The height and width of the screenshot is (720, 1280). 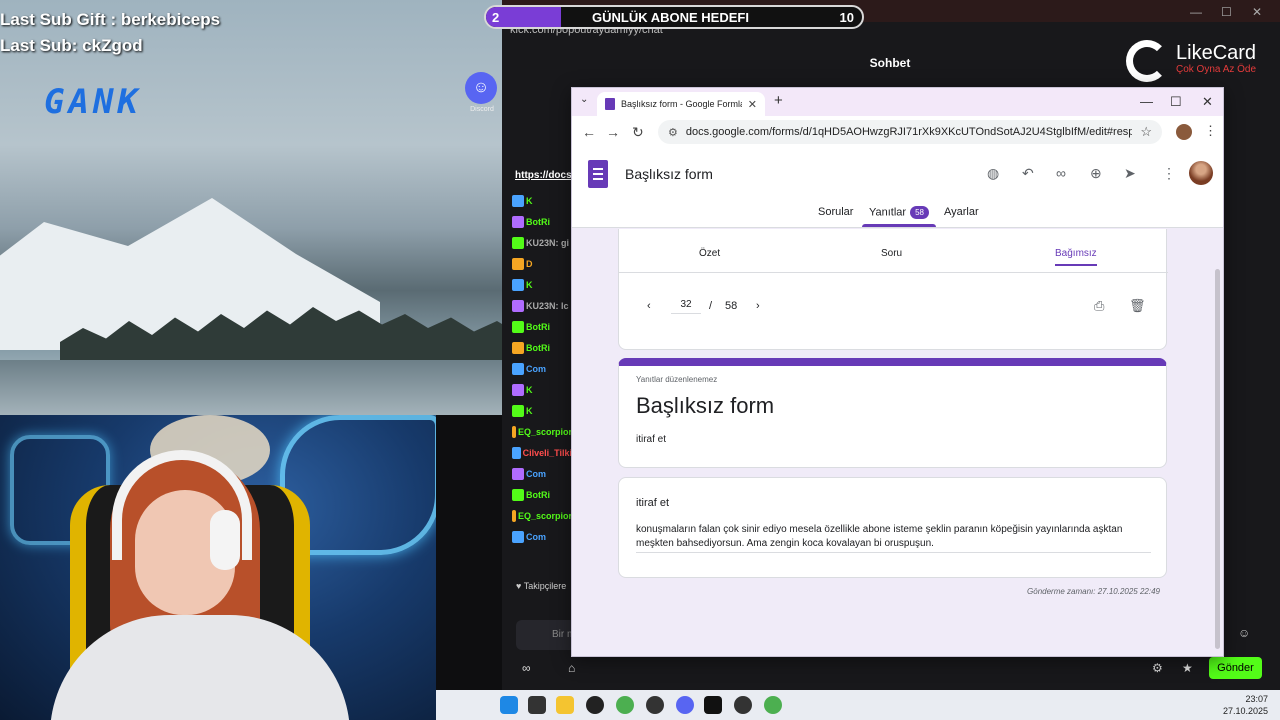 I want to click on file-explorer-icon, so click(x=565, y=705).